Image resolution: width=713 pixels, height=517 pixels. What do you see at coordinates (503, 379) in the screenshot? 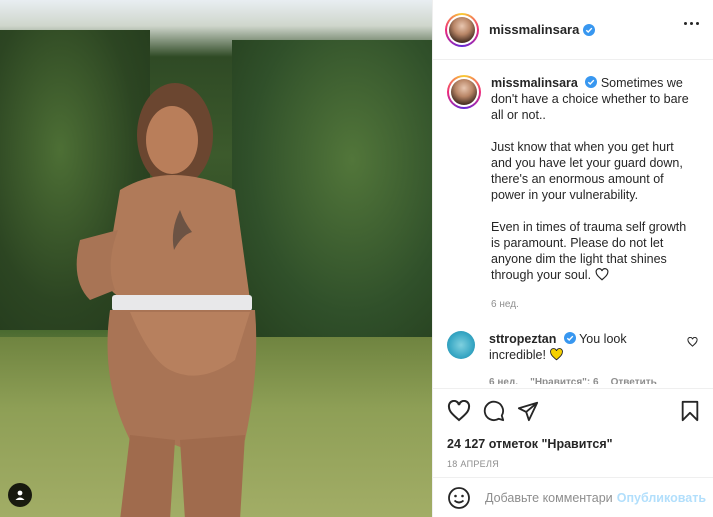
I see `comment-age: 6 нед.` at bounding box center [503, 379].